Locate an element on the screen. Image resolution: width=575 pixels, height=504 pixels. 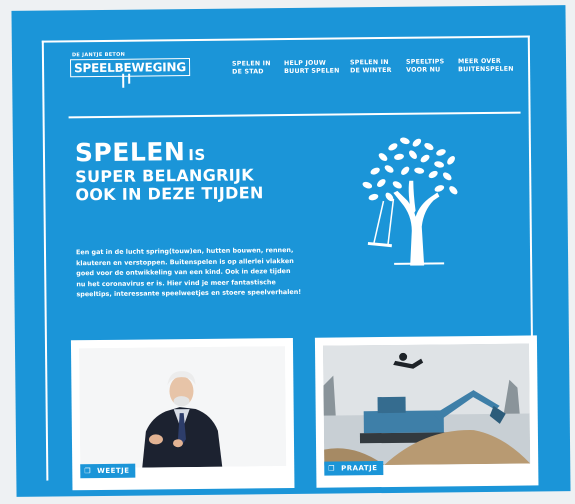
header-divider is located at coordinates (294, 115).